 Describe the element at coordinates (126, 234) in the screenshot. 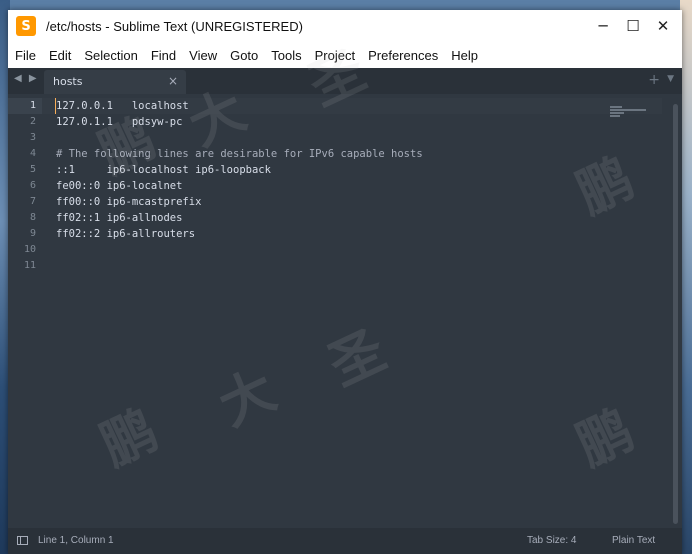

I see `code-line: ff02::2 ip6-allrouters` at that location.